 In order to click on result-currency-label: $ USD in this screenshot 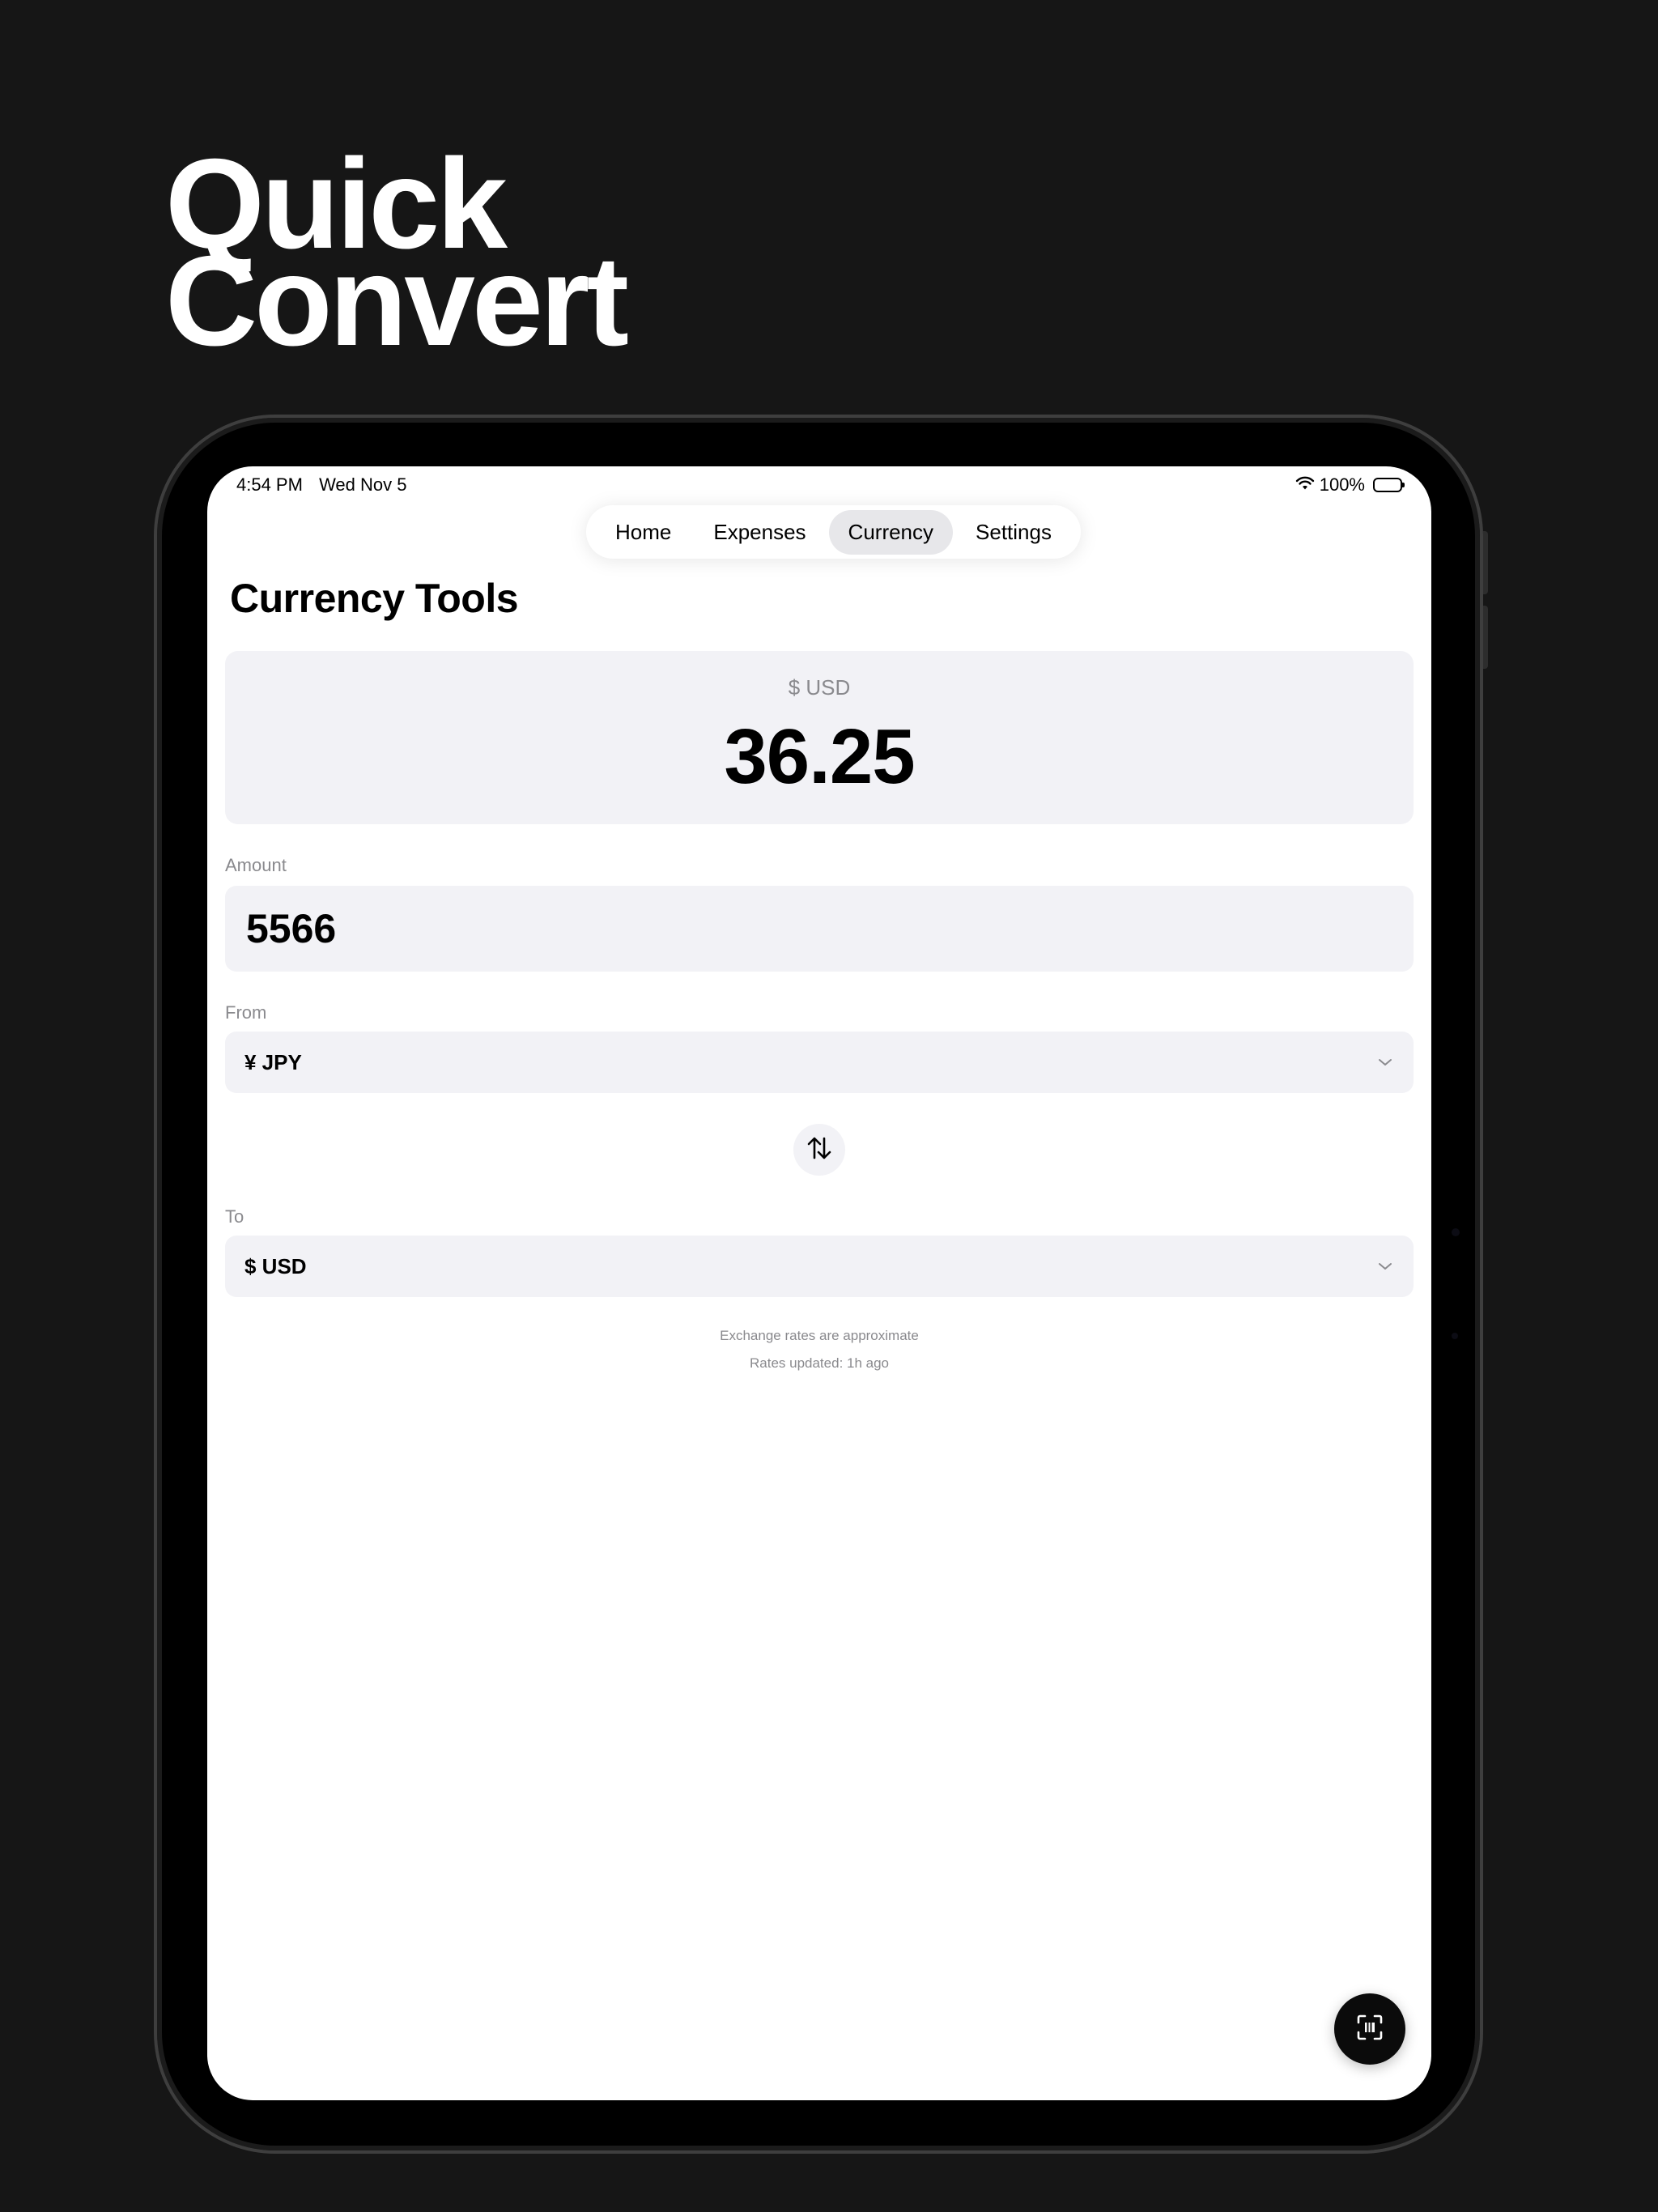, I will do `click(819, 687)`.